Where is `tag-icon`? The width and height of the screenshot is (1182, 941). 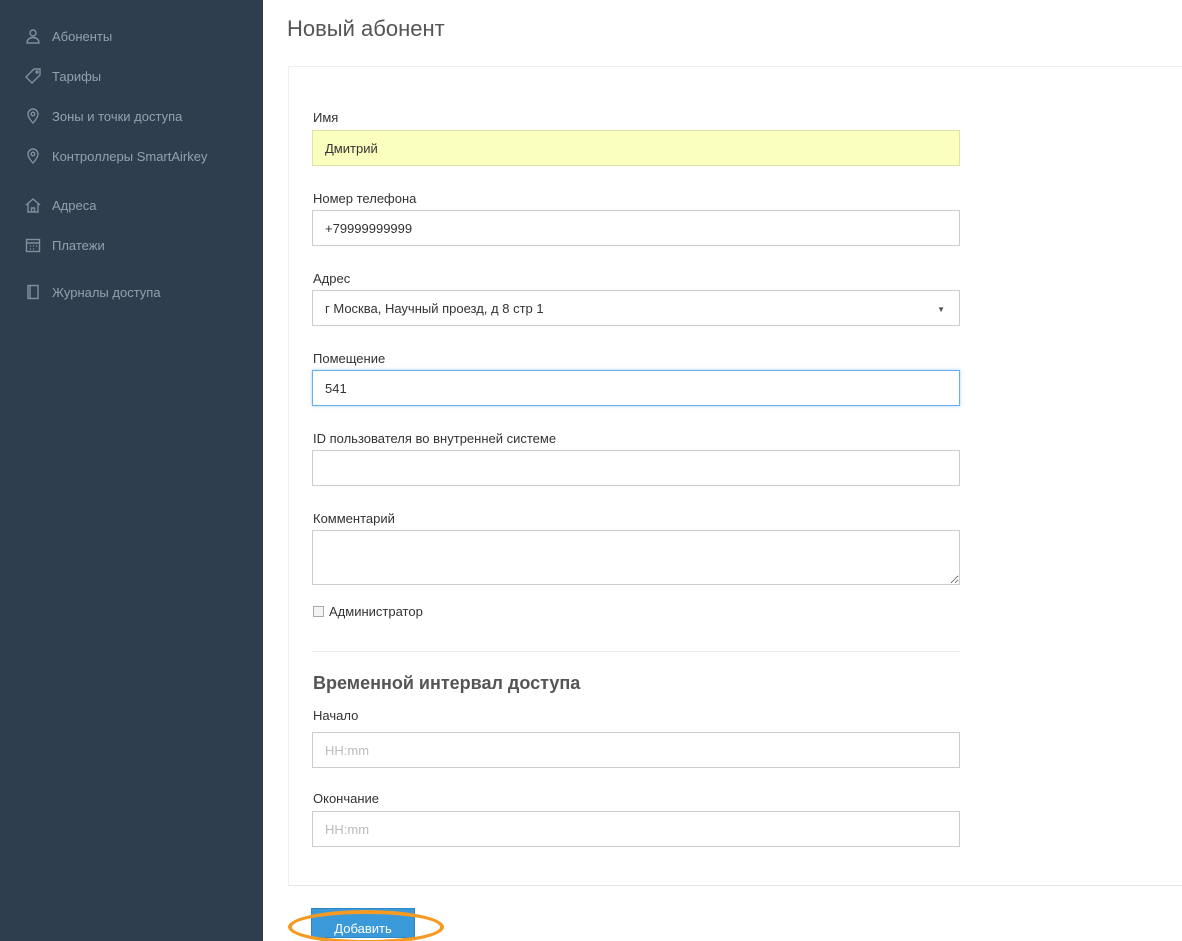
tag-icon is located at coordinates (33, 76).